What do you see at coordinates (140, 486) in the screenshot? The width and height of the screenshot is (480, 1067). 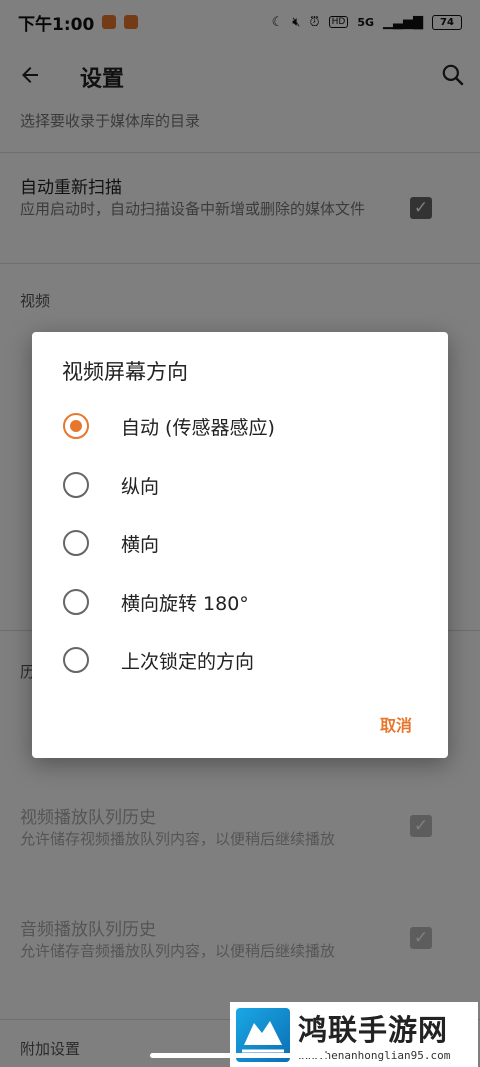 I see `option-label: 纵向` at bounding box center [140, 486].